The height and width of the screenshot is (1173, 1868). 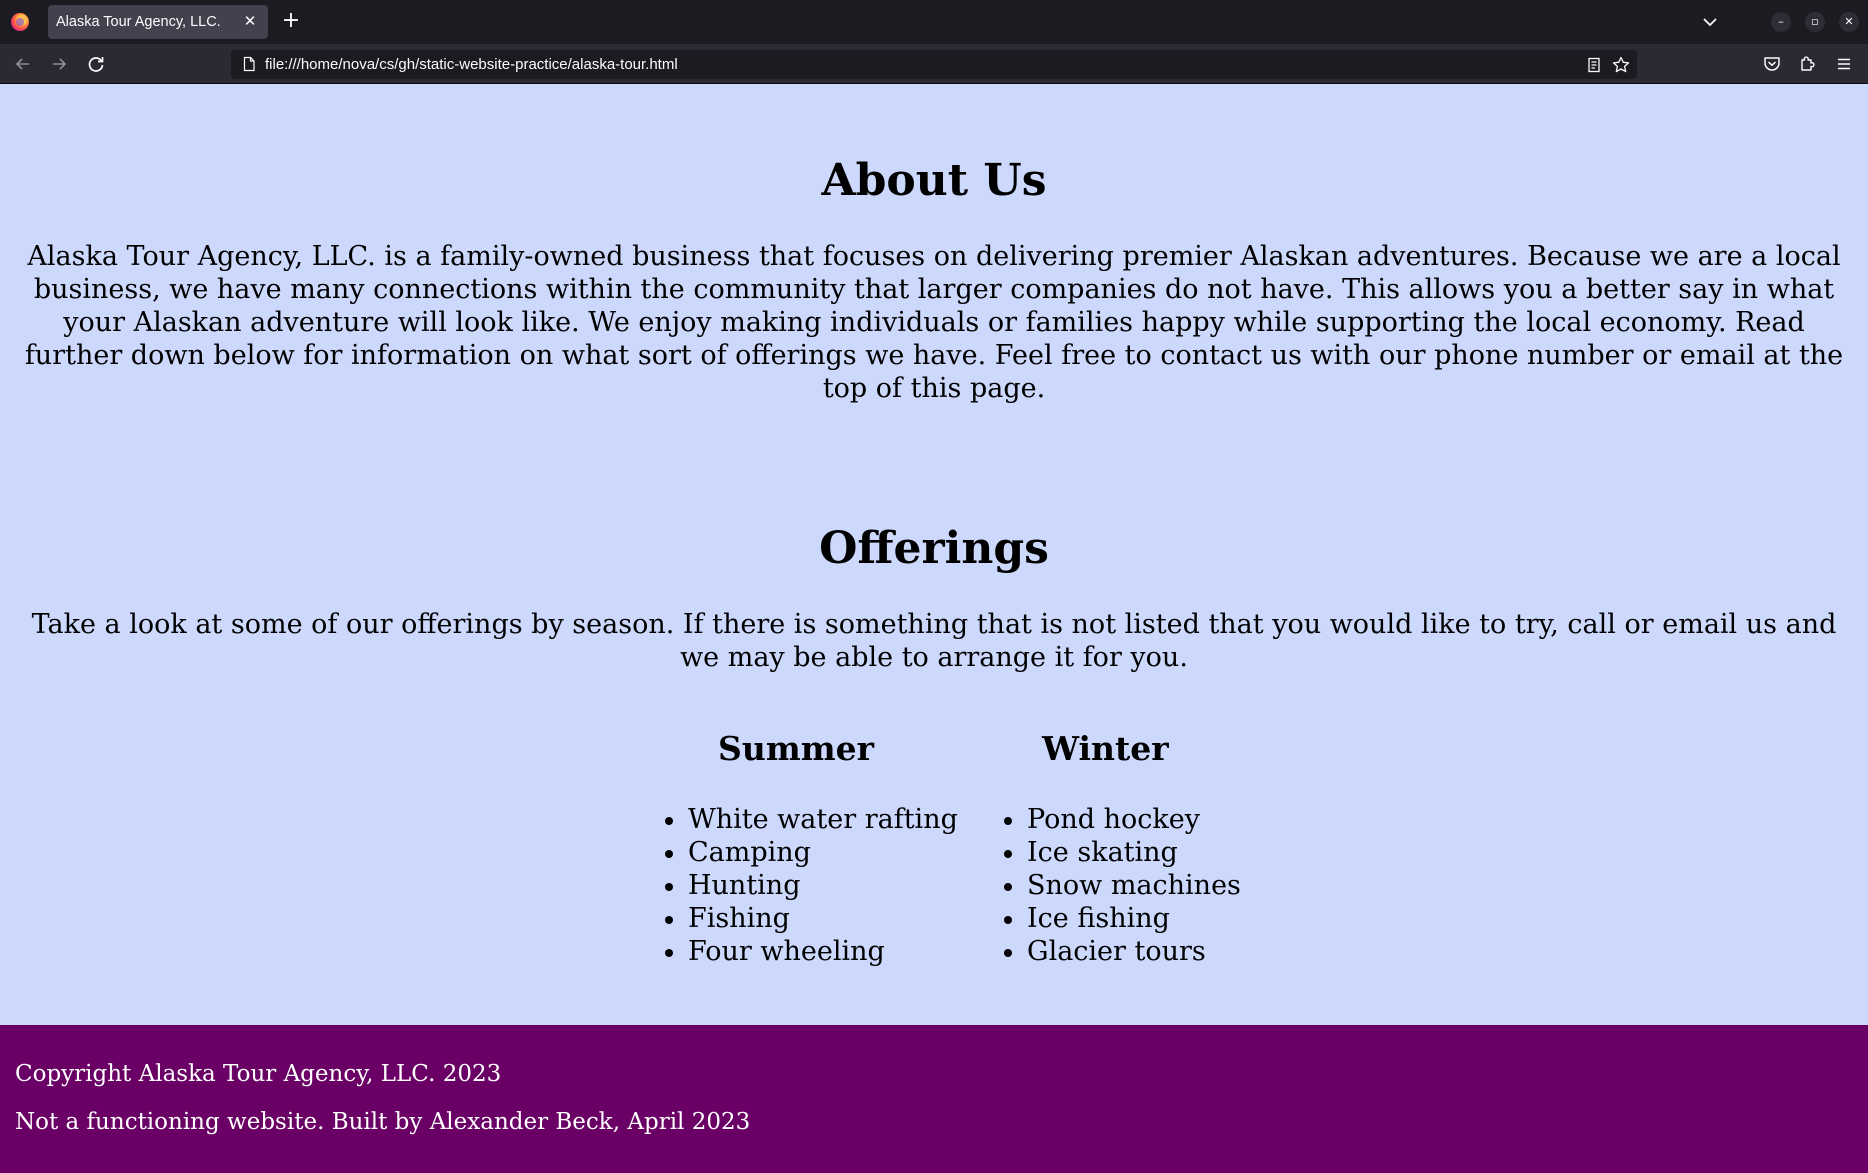 What do you see at coordinates (823, 819) in the screenshot?
I see `list-item-text: White water rafting` at bounding box center [823, 819].